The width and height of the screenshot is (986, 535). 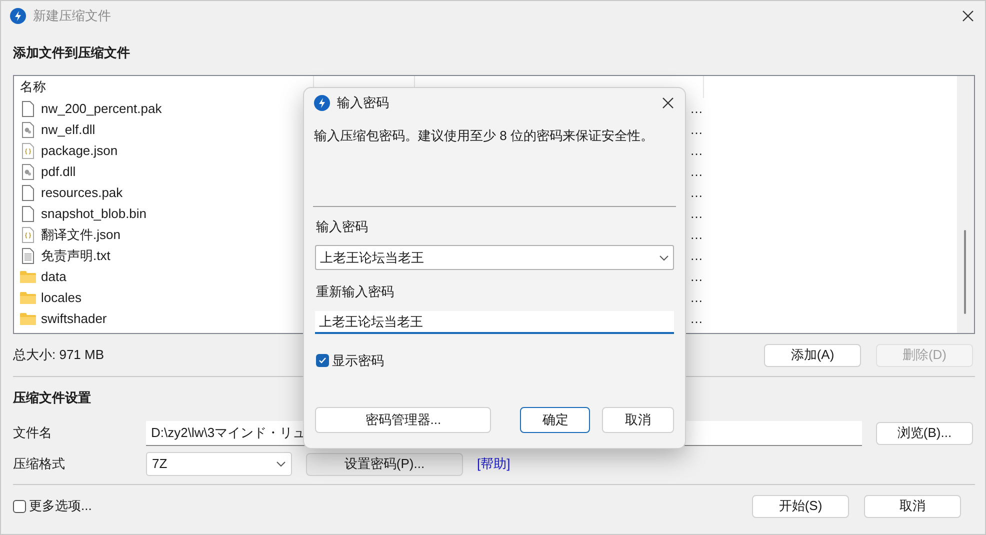 What do you see at coordinates (52, 398) in the screenshot?
I see `section-heading: 压缩文件设置` at bounding box center [52, 398].